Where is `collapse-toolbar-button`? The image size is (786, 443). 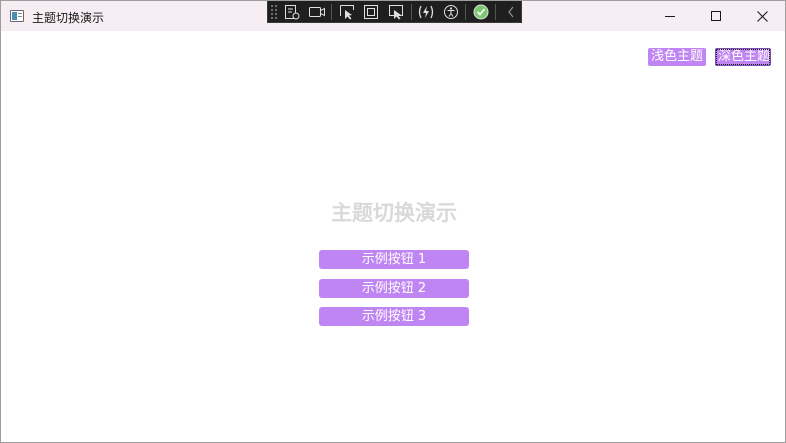 collapse-toolbar-button is located at coordinates (510, 12).